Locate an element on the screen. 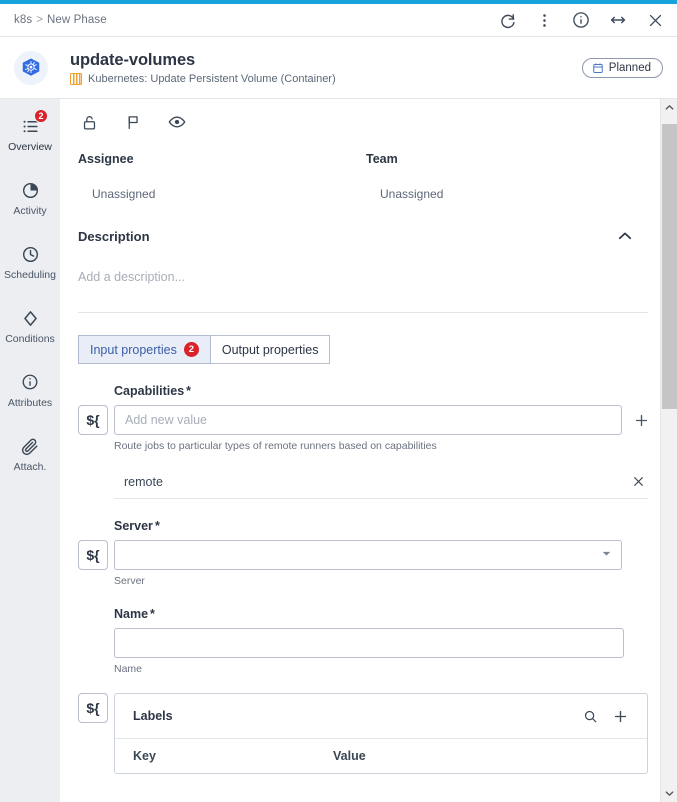  page-title: update-volumes is located at coordinates (133, 60).